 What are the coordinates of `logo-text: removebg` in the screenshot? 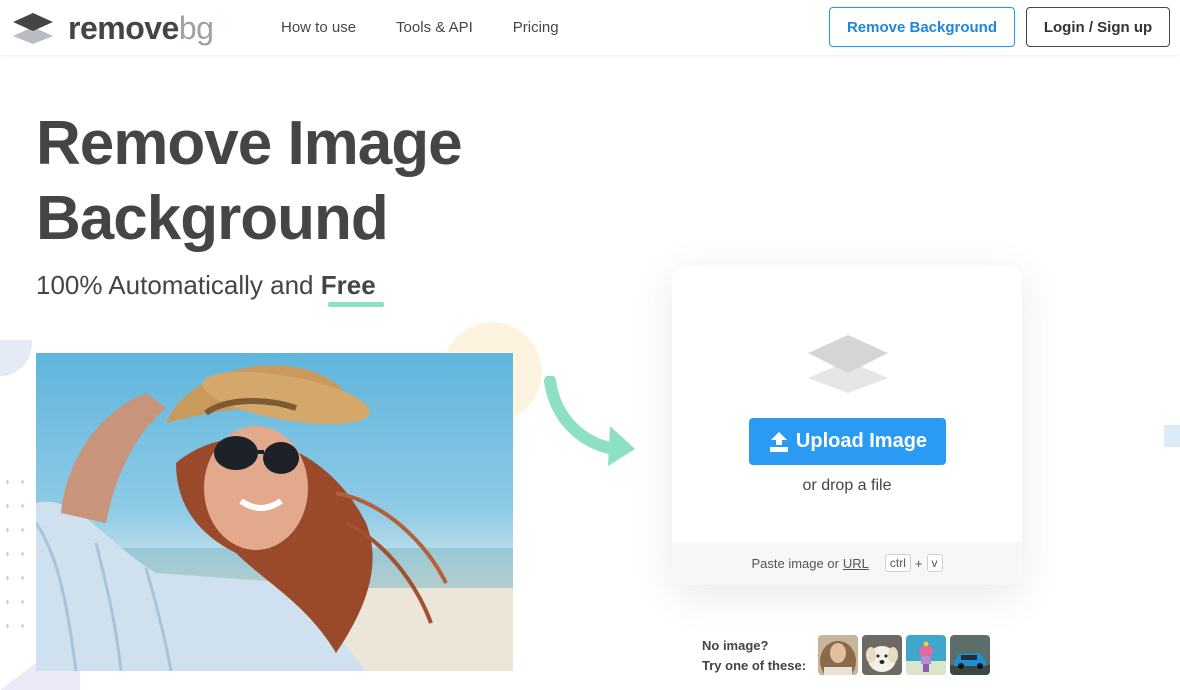 It's located at (141, 27).